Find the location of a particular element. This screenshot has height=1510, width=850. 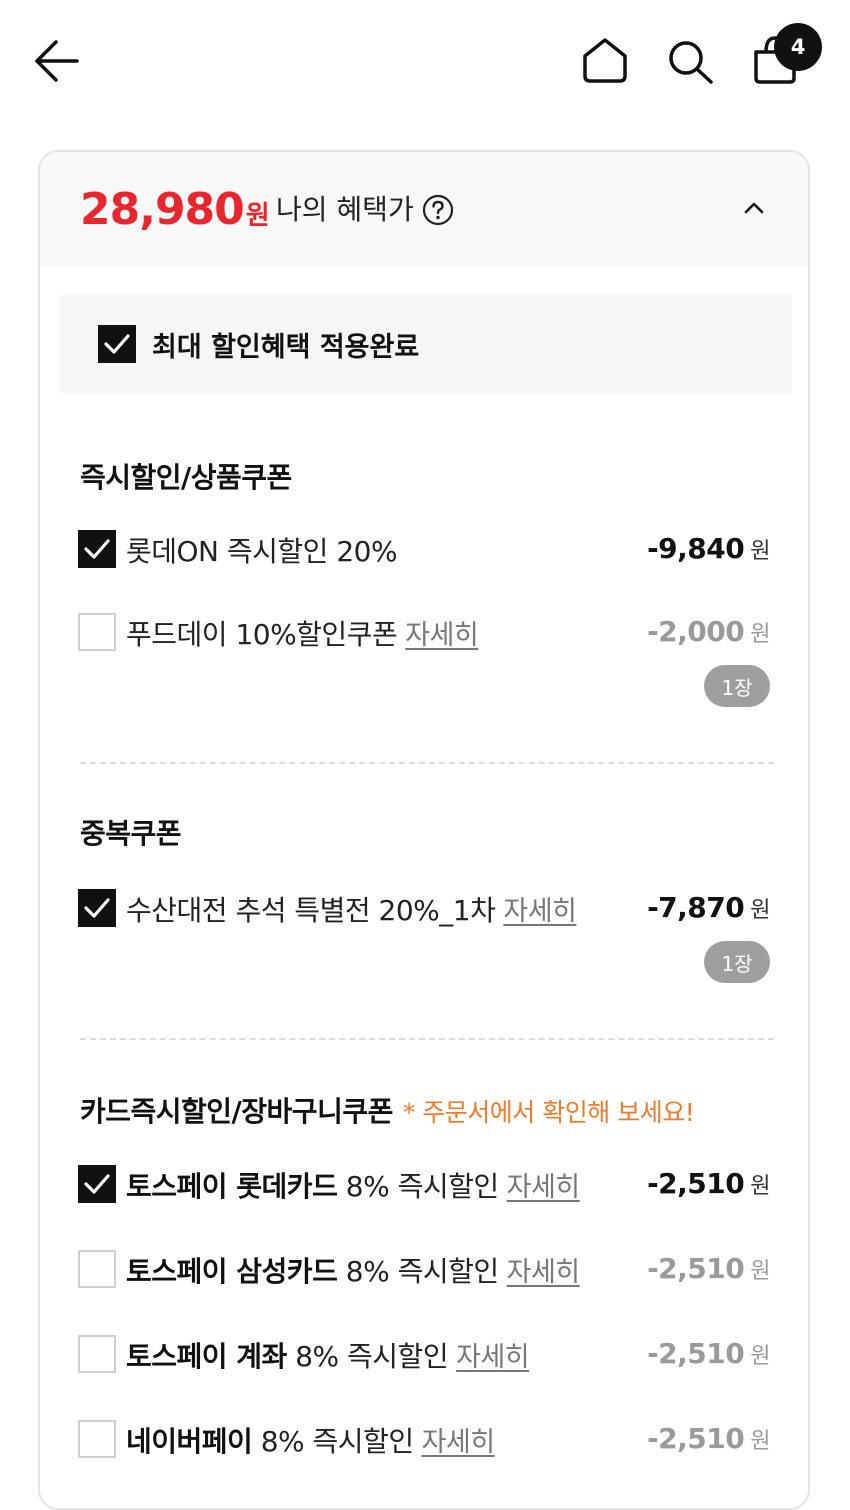

foodday-coupon-label: 푸드데이 10%할인쿠폰 자세히 is located at coordinates (302, 634).